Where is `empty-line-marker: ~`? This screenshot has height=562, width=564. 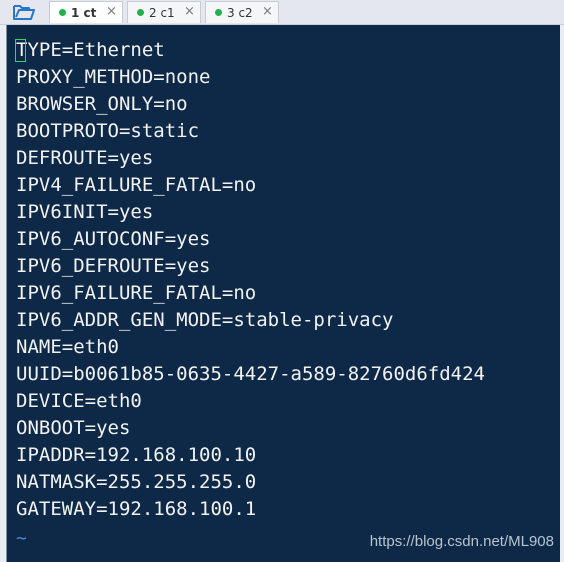
empty-line-marker: ~ is located at coordinates (21, 538).